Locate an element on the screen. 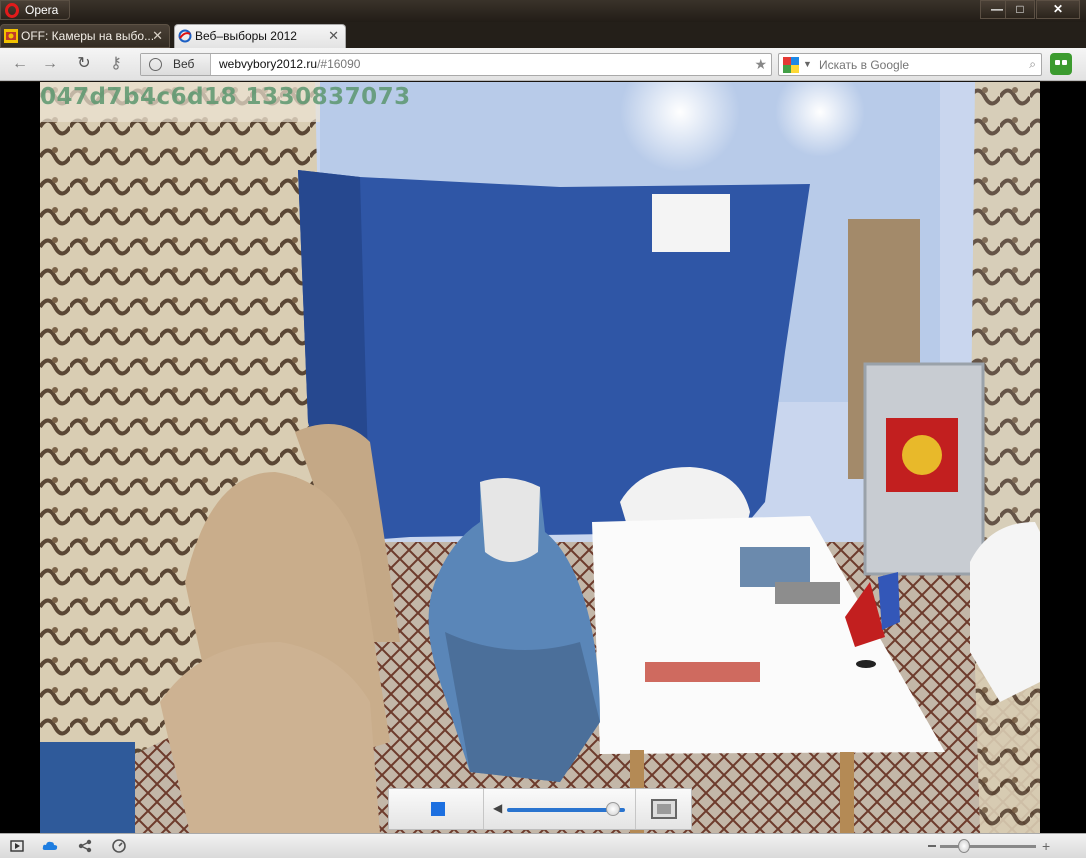 The height and width of the screenshot is (858, 1086). volume-icon: ◀ is located at coordinates (497, 808).